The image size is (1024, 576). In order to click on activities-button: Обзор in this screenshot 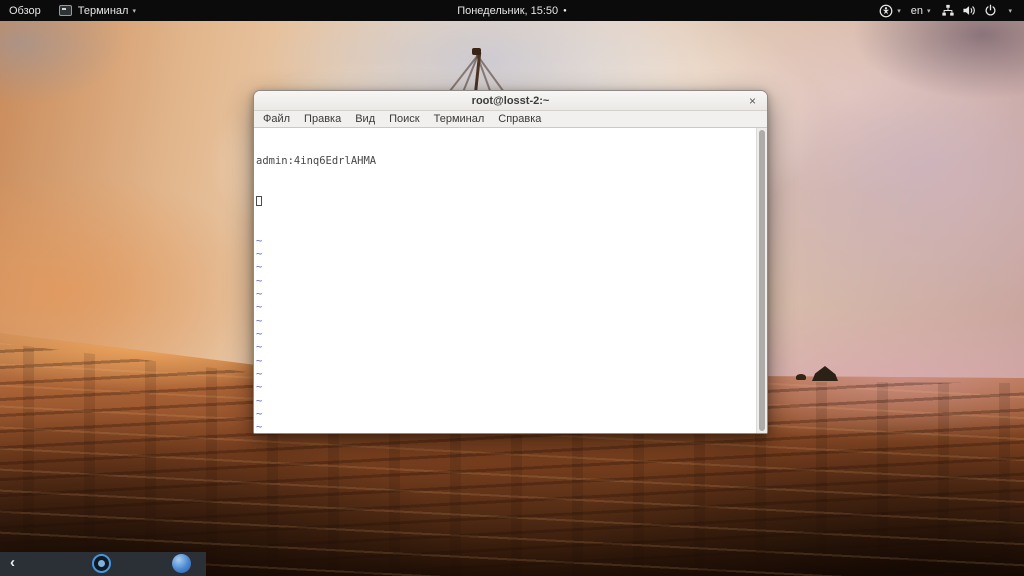, I will do `click(25, 10)`.